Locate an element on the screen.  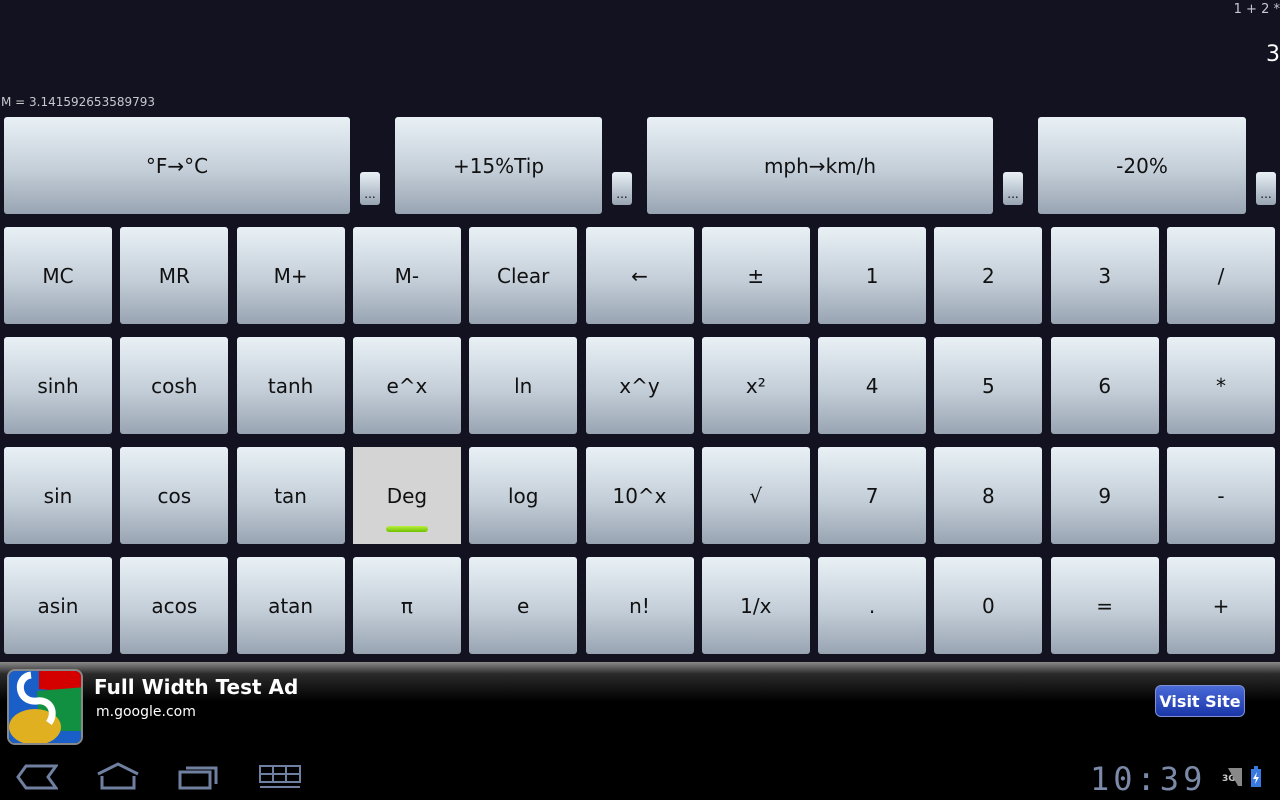
key-button: ln is located at coordinates (523, 385).